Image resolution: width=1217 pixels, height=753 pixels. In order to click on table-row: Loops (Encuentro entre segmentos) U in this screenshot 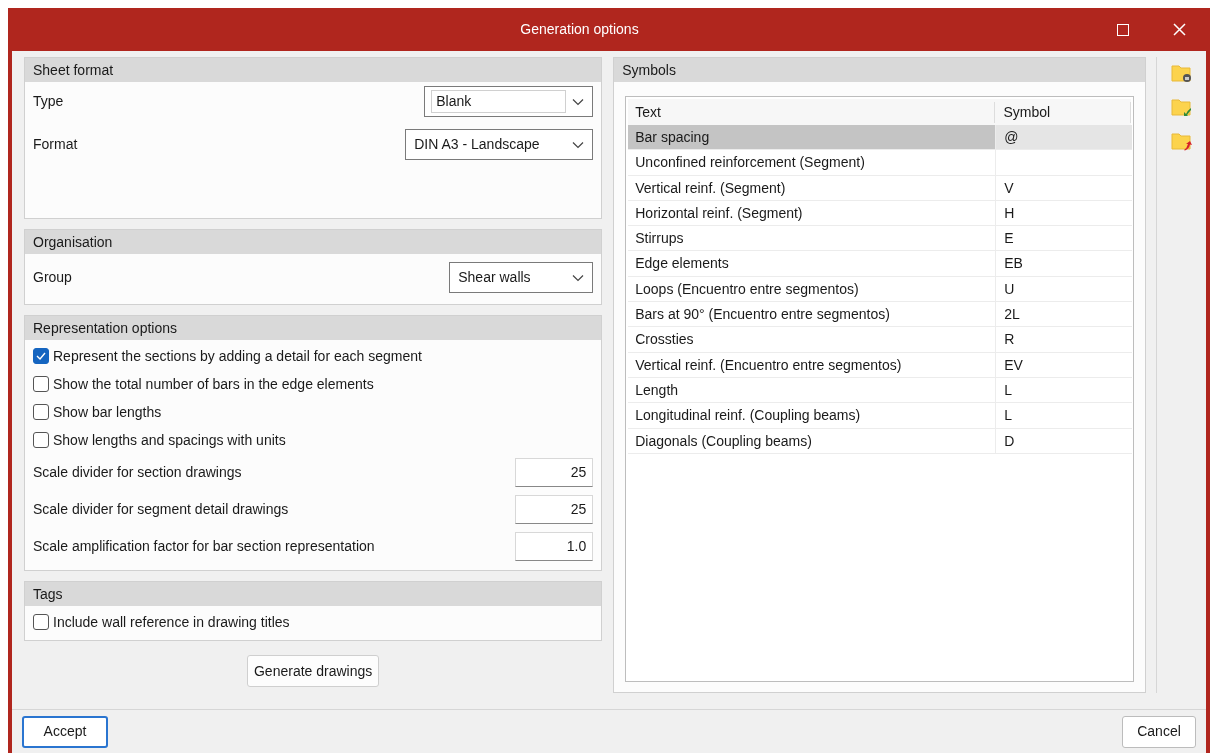, I will do `click(880, 289)`.